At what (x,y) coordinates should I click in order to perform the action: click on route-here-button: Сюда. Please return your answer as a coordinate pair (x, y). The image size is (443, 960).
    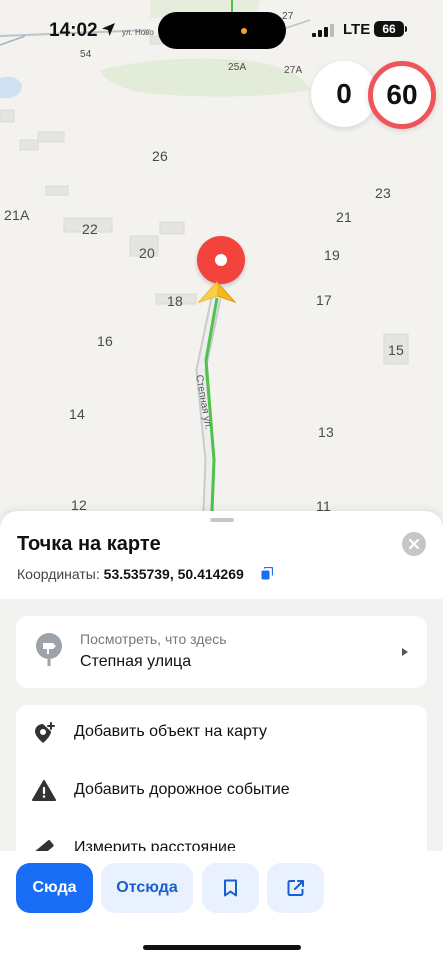
    Looking at the image, I should click on (54, 888).